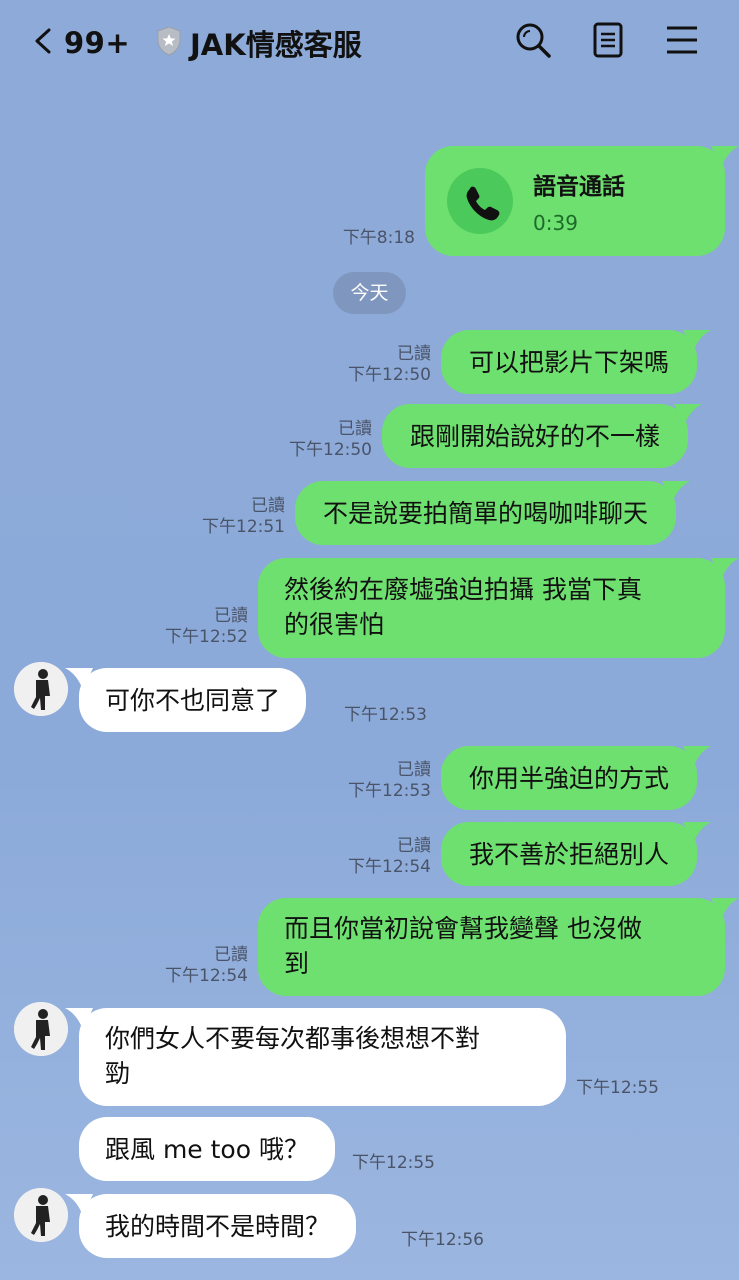 This screenshot has height=1280, width=739. I want to click on timestamp: 下午12:51, so click(243, 527).